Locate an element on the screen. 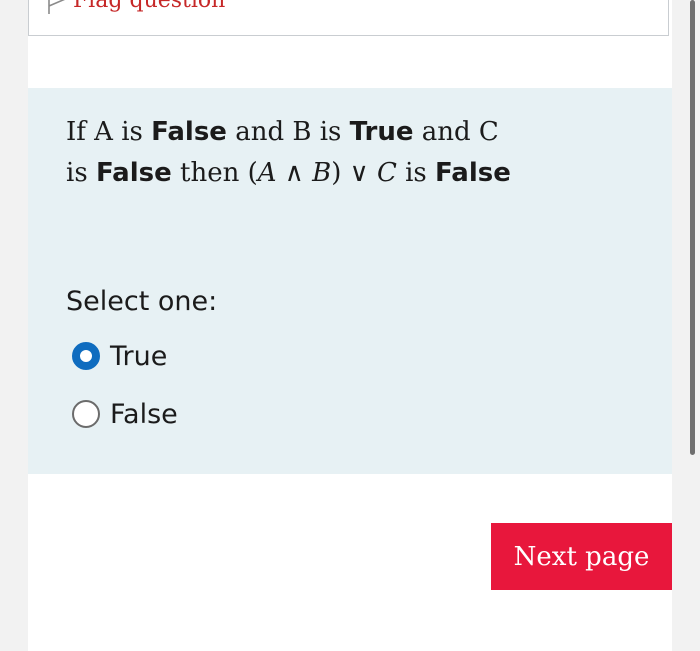  flag-icon is located at coordinates (56, 7).